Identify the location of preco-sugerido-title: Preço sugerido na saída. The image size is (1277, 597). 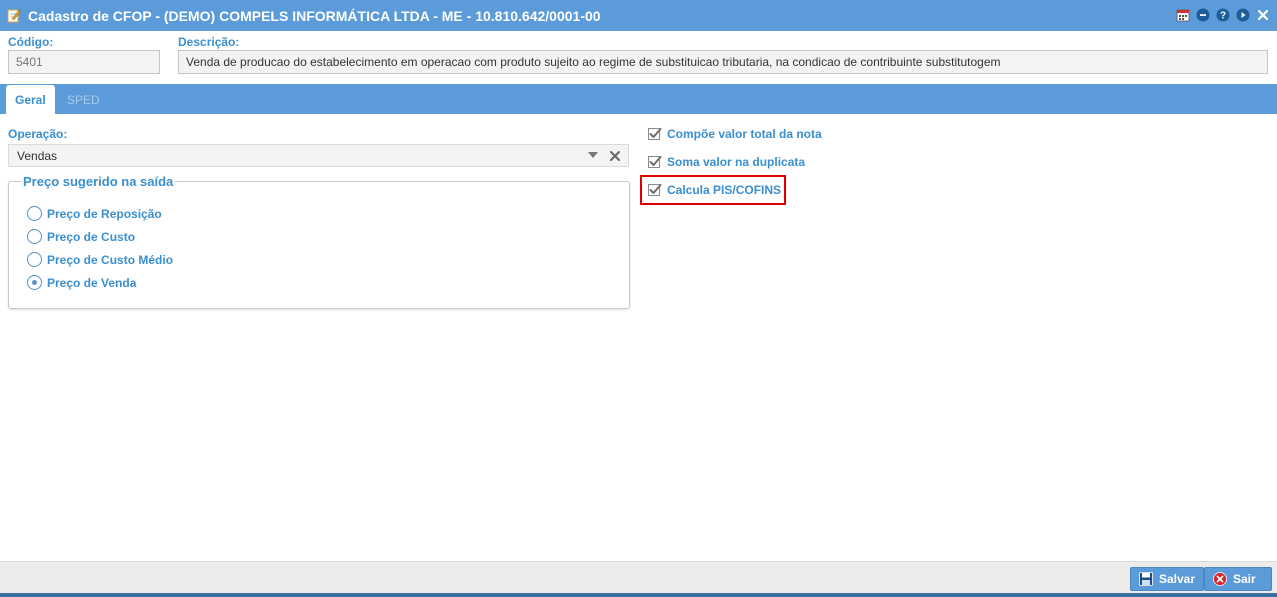
(98, 181).